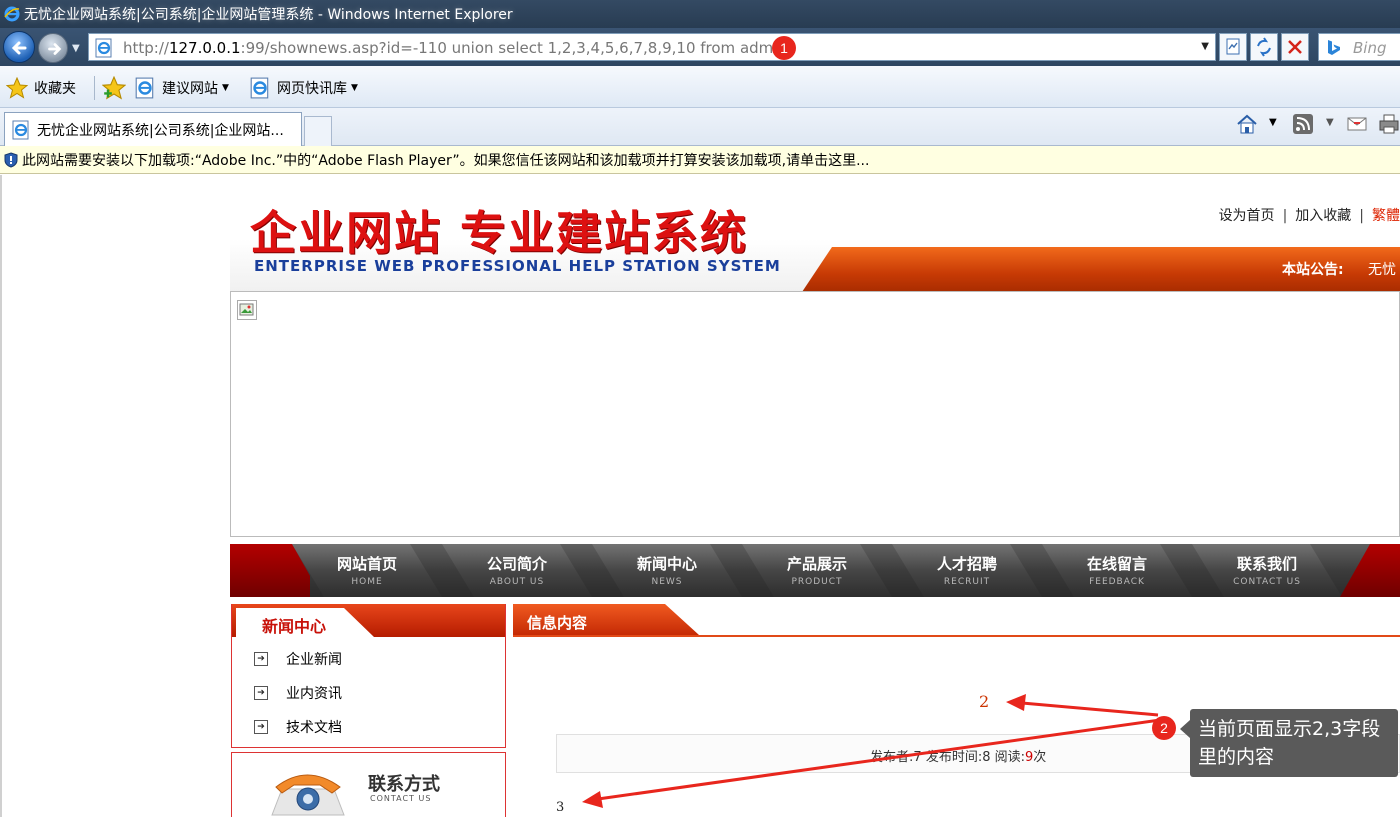  What do you see at coordinates (1205, 46) in the screenshot?
I see `address-dropdown-icon: ▼` at bounding box center [1205, 46].